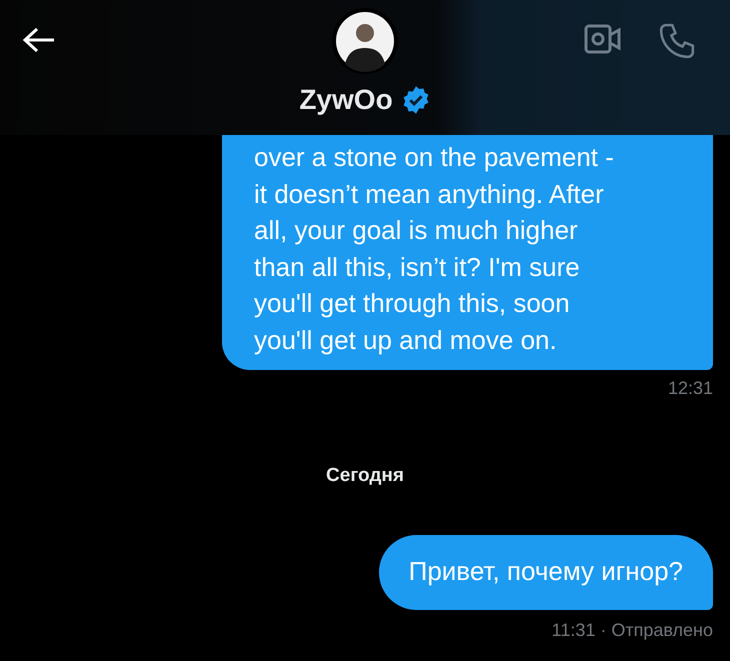  Describe the element at coordinates (690, 388) in the screenshot. I see `message-time: 12:31` at that location.